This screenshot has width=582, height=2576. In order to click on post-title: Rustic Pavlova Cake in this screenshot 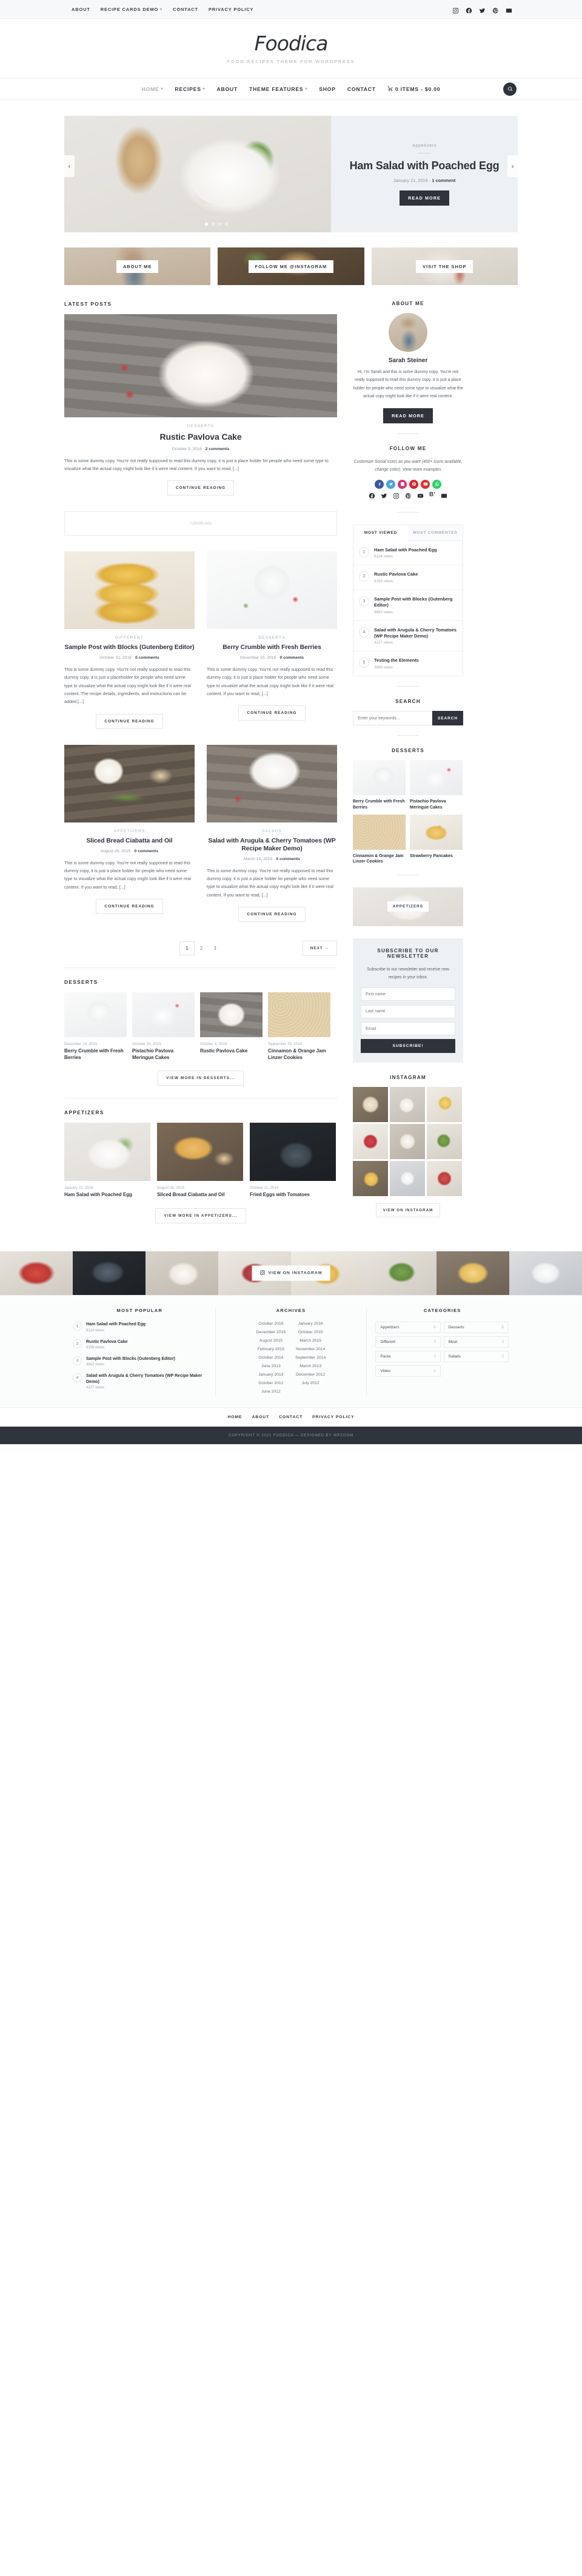, I will do `click(106, 1342)`.